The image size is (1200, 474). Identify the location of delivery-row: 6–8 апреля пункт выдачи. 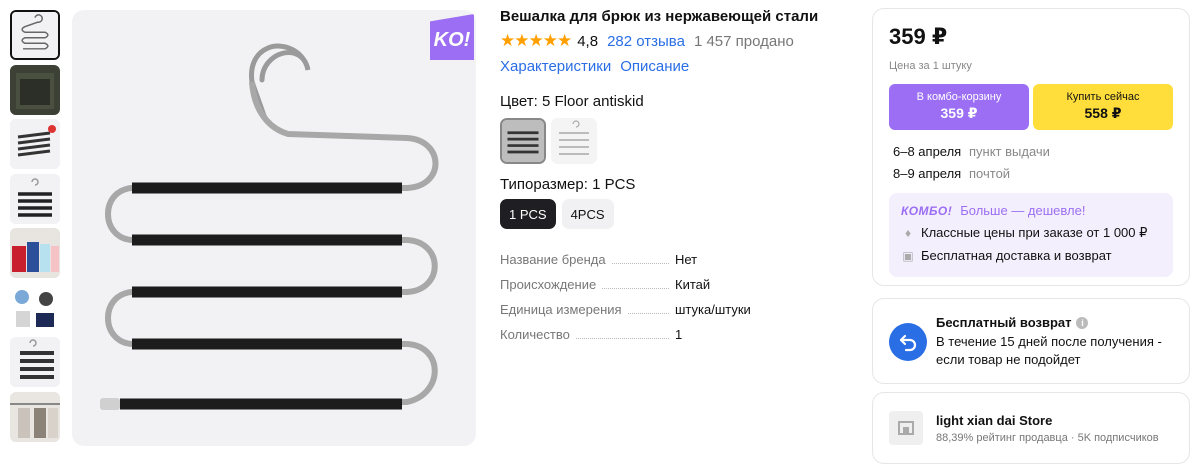
(1031, 151).